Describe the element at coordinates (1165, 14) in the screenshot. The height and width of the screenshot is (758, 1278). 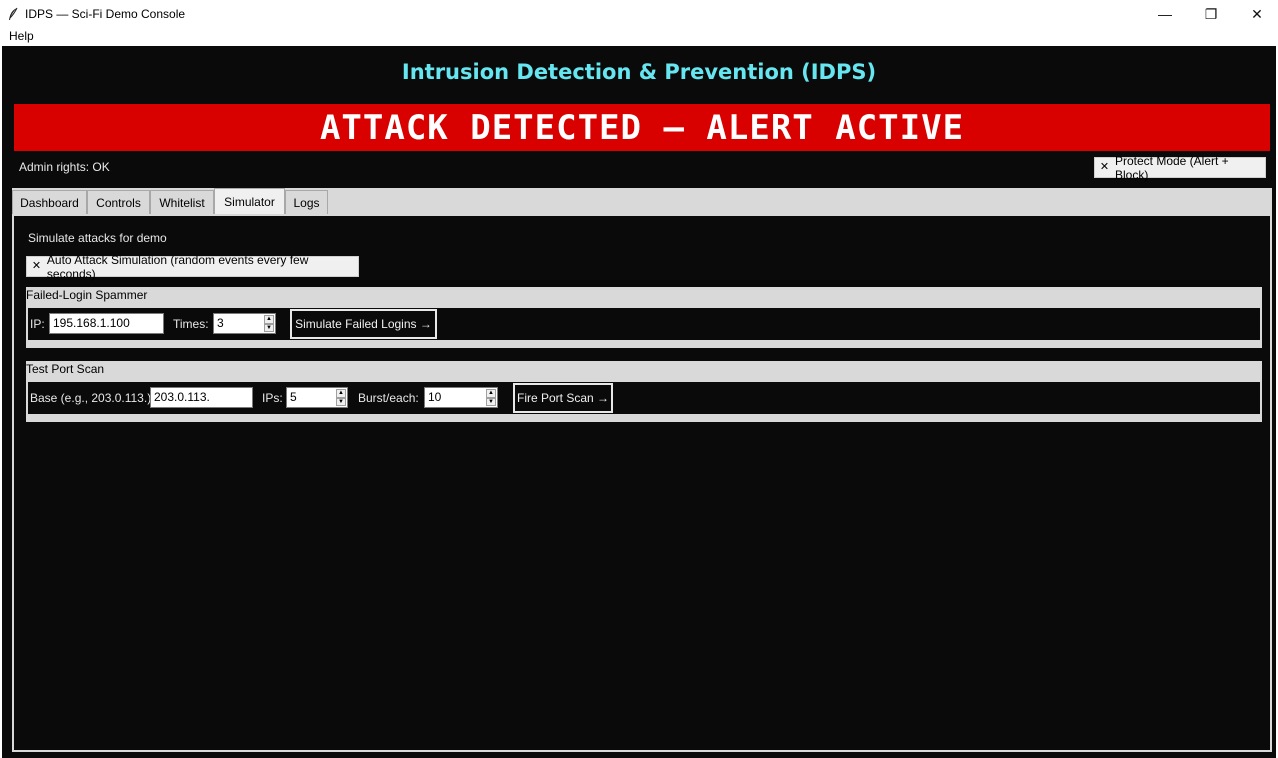
I see `minimize-button: —` at that location.